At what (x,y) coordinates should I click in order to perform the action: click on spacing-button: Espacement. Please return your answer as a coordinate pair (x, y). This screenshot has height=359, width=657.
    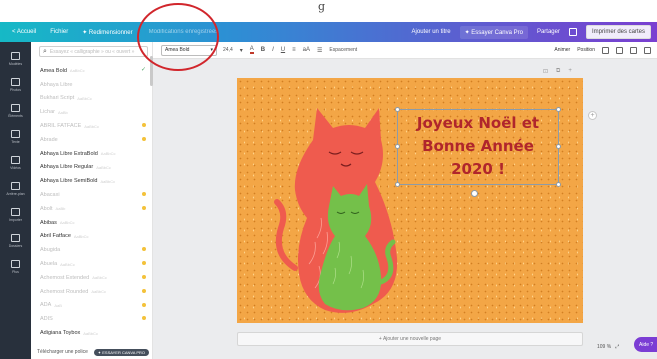
    Looking at the image, I should click on (343, 50).